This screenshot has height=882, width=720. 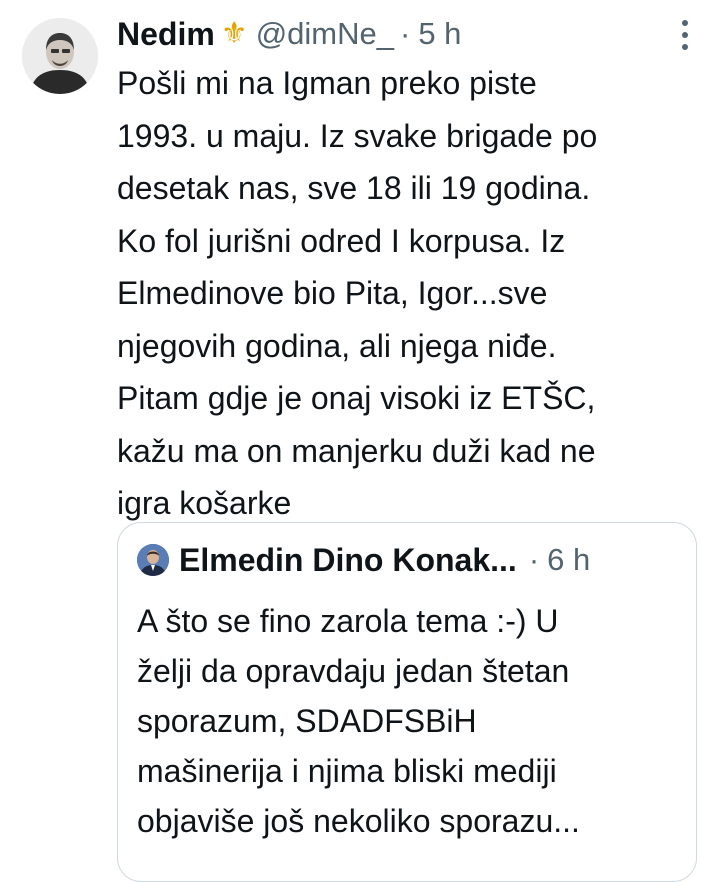 I want to click on author-avatar, so click(x=60, y=56).